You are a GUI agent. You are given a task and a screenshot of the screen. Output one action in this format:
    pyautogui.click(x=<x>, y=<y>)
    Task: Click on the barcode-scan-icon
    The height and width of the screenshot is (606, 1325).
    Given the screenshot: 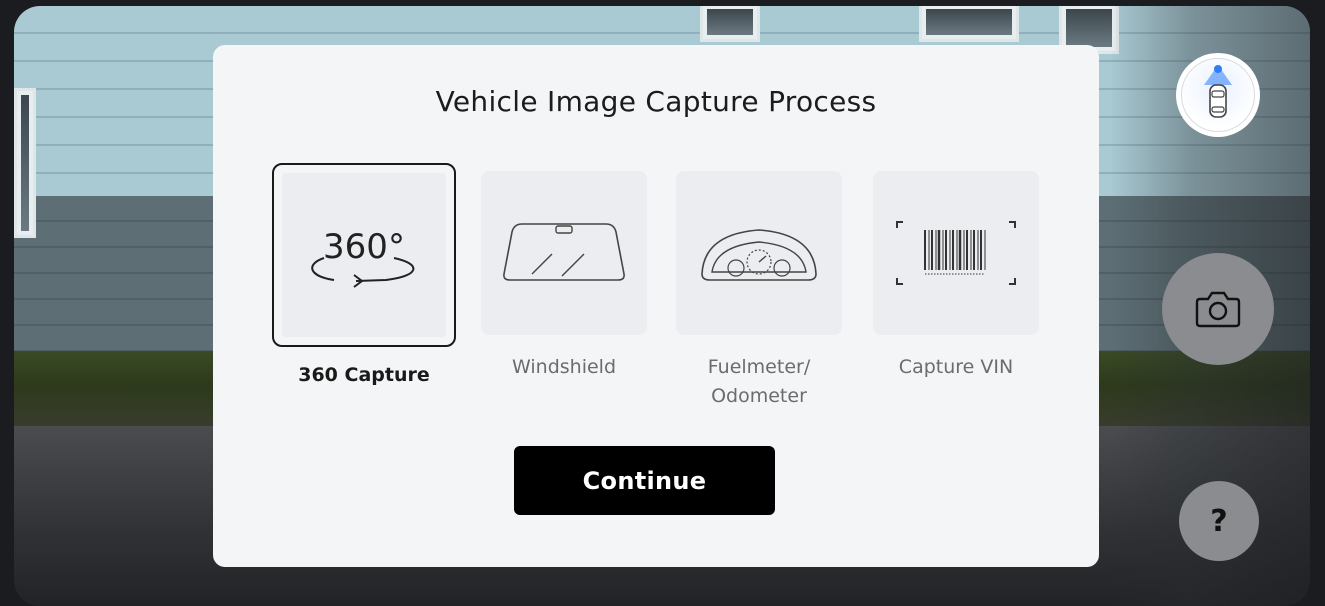 What is the action you would take?
    pyautogui.click(x=956, y=253)
    